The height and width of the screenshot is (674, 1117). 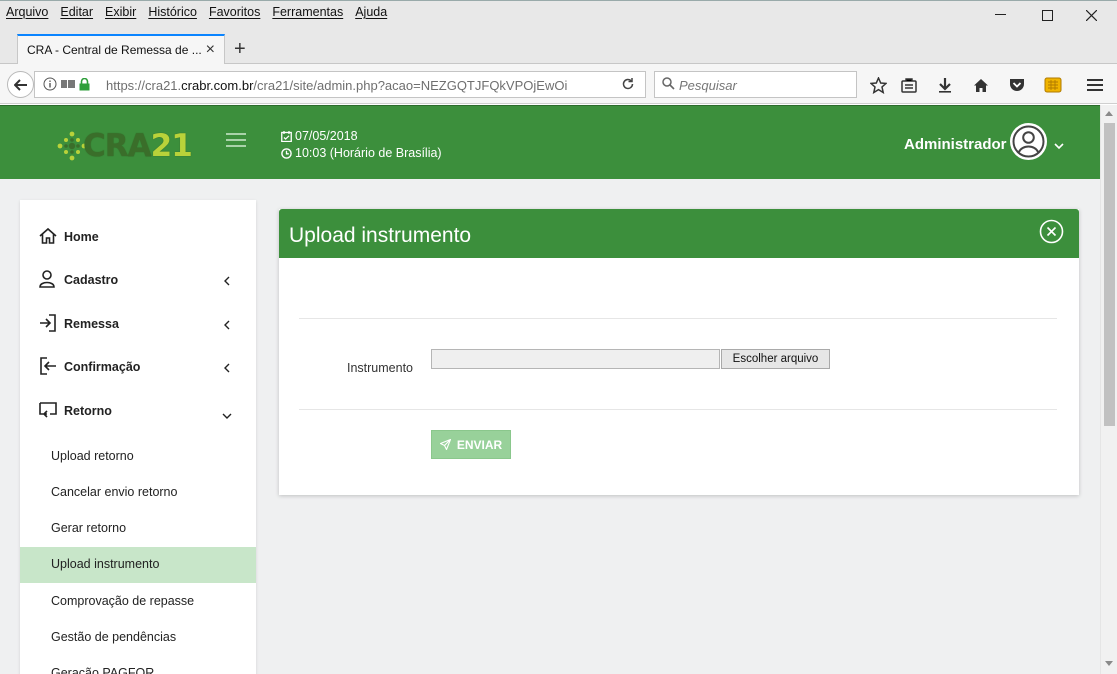 I want to click on sidebar-subitem-gestao-pendencias: Gestão de pendências, so click(x=138, y=638).